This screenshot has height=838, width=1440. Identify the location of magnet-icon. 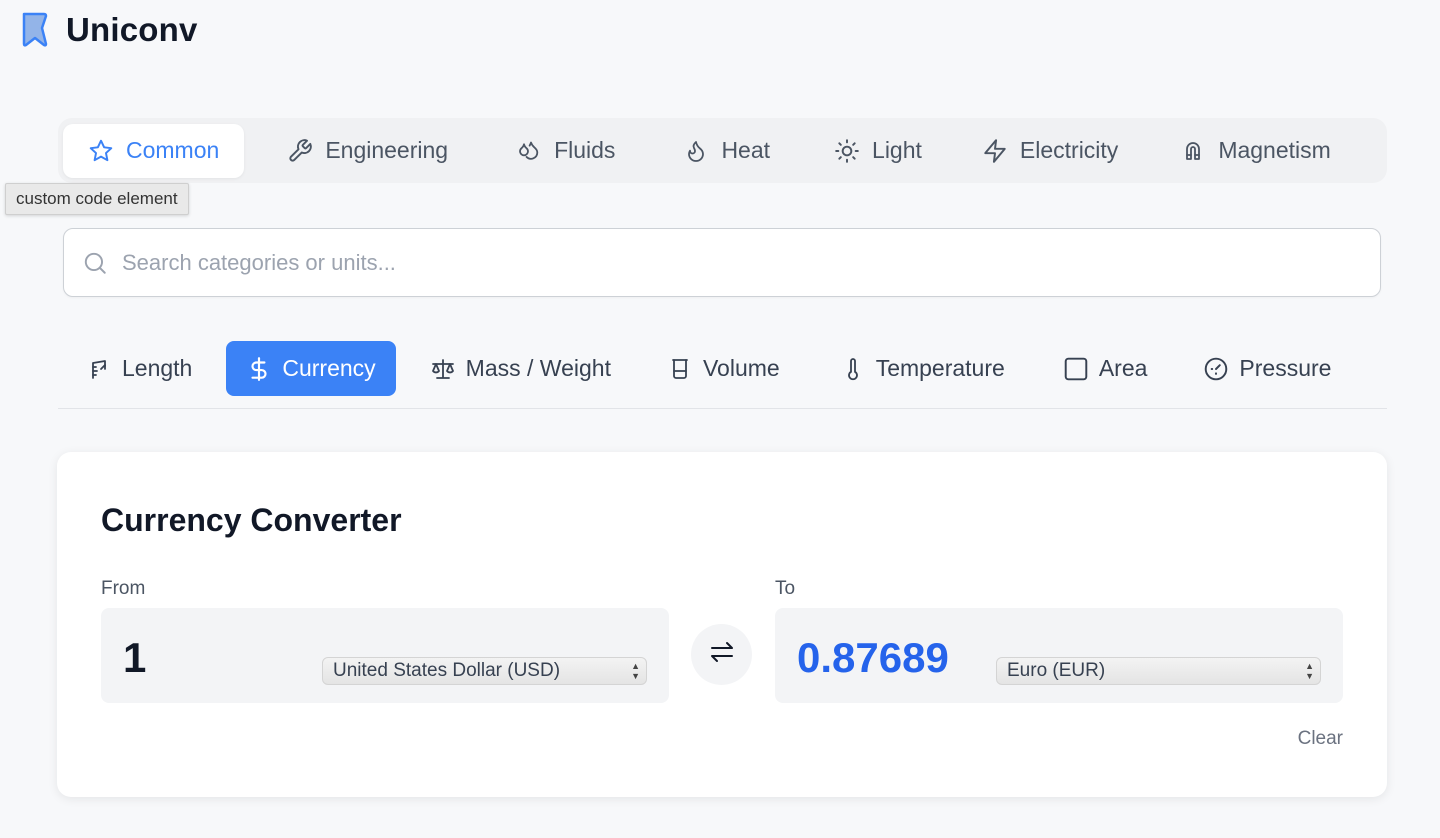
(1193, 151).